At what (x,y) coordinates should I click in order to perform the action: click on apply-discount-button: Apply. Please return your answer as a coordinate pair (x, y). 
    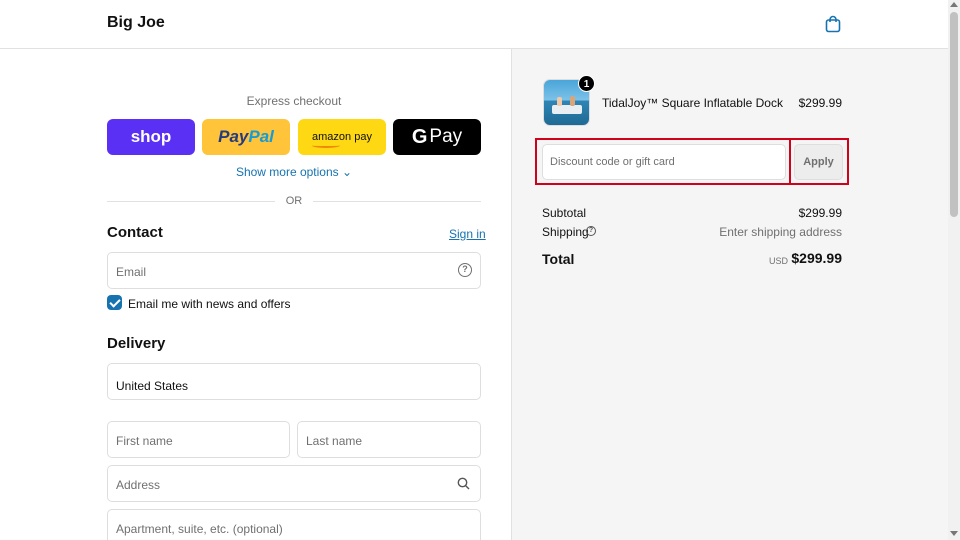
    Looking at the image, I should click on (818, 162).